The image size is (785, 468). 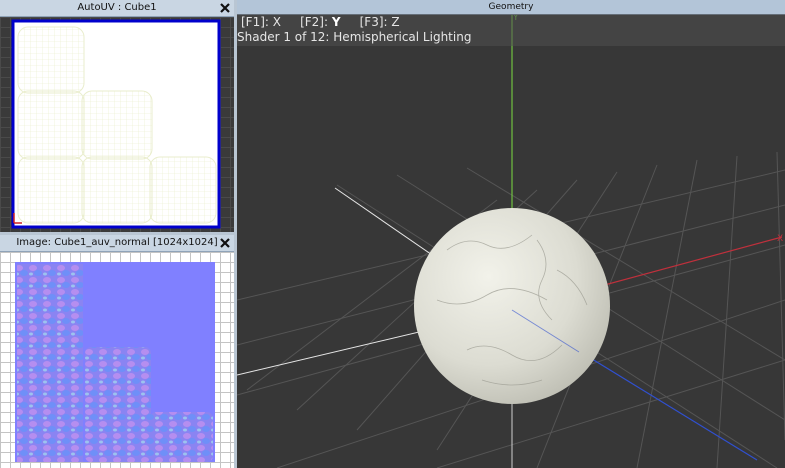 I want to click on image-panel: Image: Cube1_auv_normal [1024x1024], so click(x=117, y=351).